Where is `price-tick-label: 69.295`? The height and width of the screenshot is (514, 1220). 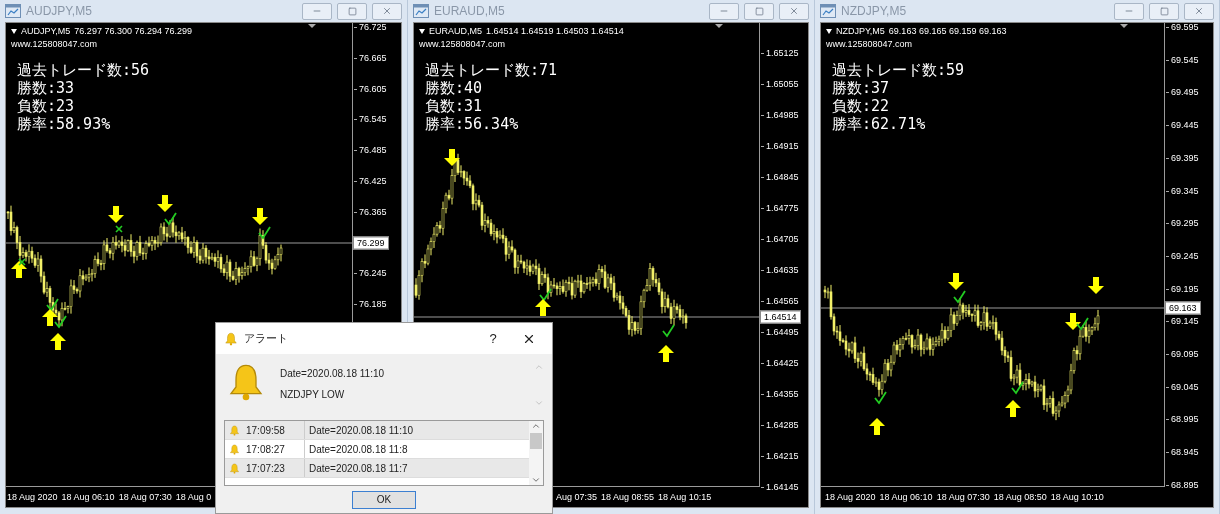 price-tick-label: 69.295 is located at coordinates (1182, 223).